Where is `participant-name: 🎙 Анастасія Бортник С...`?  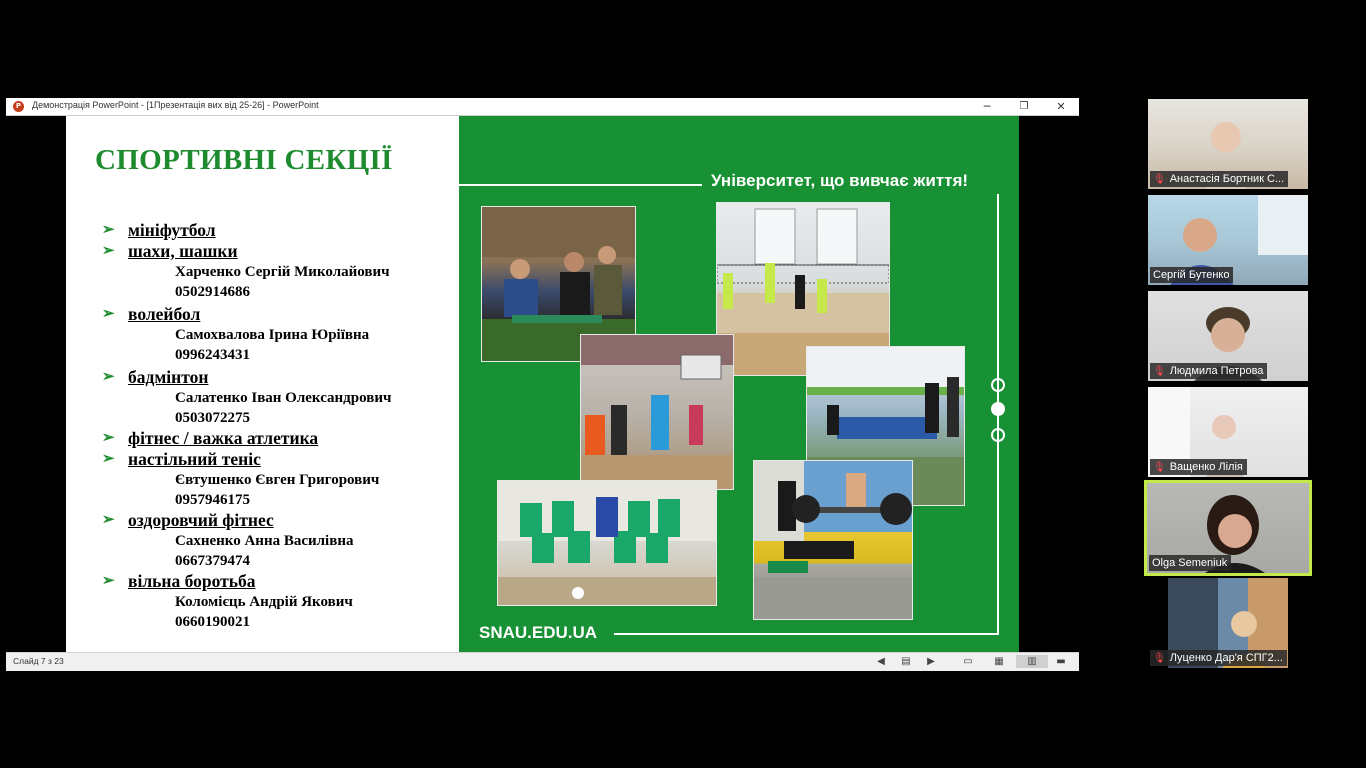
participant-name: 🎙 Анастасія Бортник С... is located at coordinates (1219, 179).